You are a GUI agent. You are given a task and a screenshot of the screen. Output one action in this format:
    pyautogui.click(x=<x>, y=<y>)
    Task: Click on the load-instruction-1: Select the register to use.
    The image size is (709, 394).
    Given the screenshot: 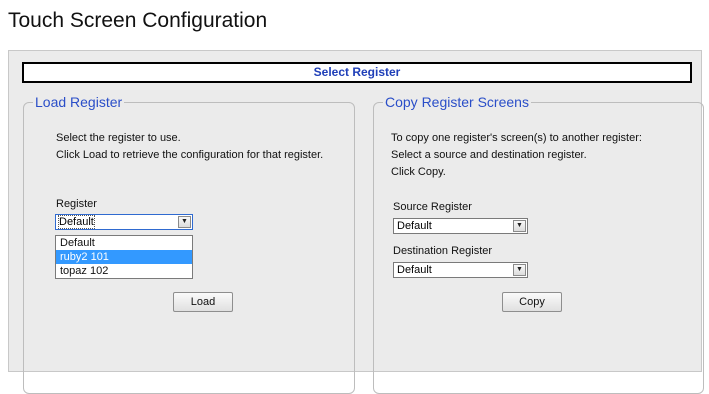 What is the action you would take?
    pyautogui.click(x=118, y=138)
    